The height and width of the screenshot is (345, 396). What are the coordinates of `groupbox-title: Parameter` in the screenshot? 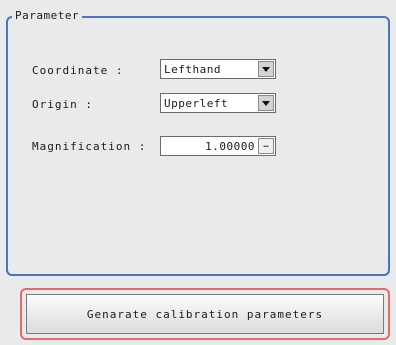 It's located at (47, 15).